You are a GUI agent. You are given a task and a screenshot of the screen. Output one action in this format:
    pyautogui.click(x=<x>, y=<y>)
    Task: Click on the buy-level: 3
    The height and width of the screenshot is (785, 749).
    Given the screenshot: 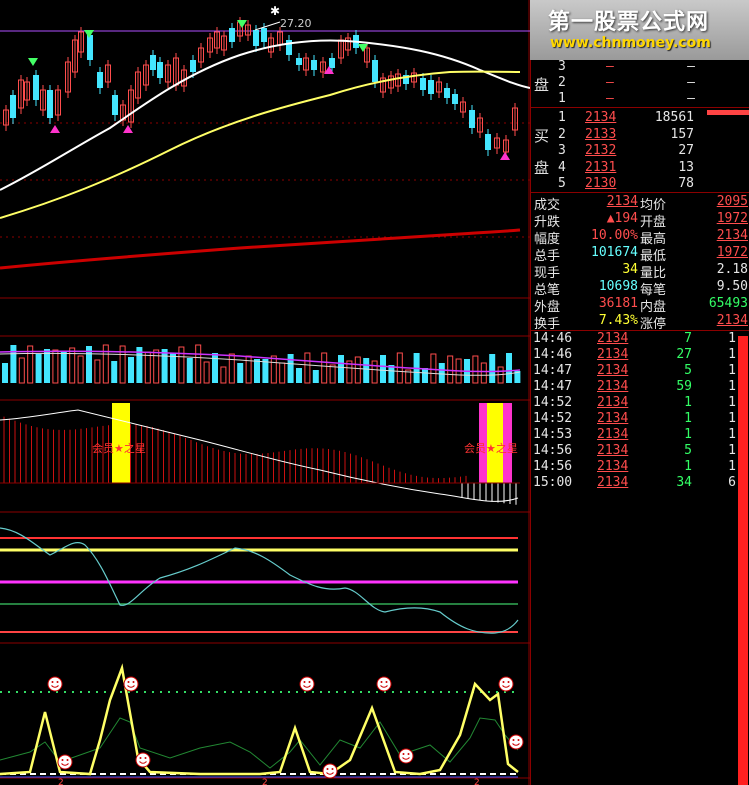 What is the action you would take?
    pyautogui.click(x=562, y=150)
    